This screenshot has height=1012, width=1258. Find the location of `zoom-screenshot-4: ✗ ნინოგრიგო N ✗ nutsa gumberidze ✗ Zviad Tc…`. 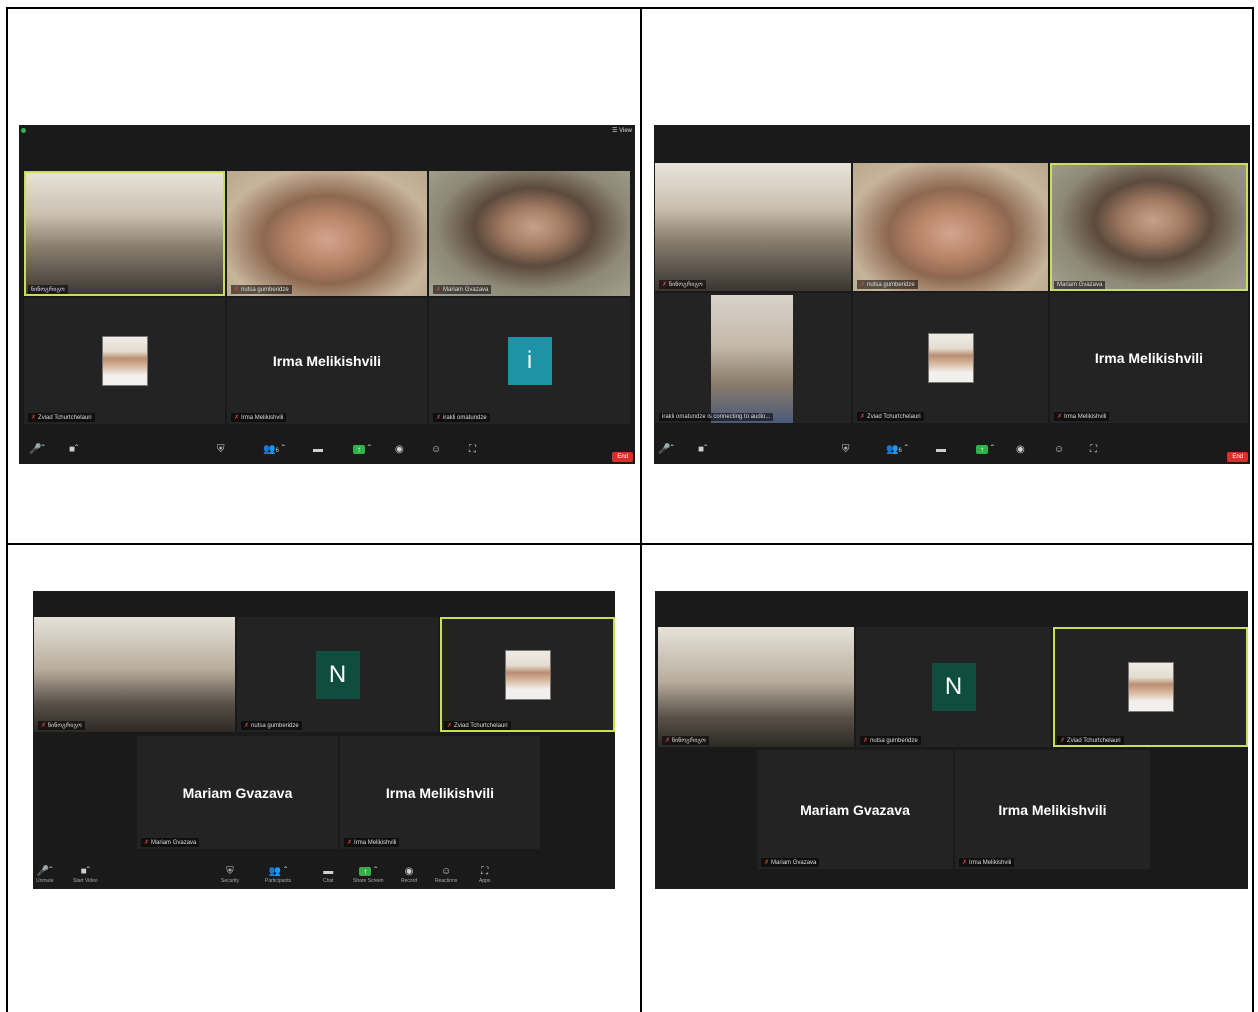

zoom-screenshot-4: ✗ ნინოგრიგო N ✗ nutsa gumberidze ✗ Zviad Tc… is located at coordinates (951, 740).